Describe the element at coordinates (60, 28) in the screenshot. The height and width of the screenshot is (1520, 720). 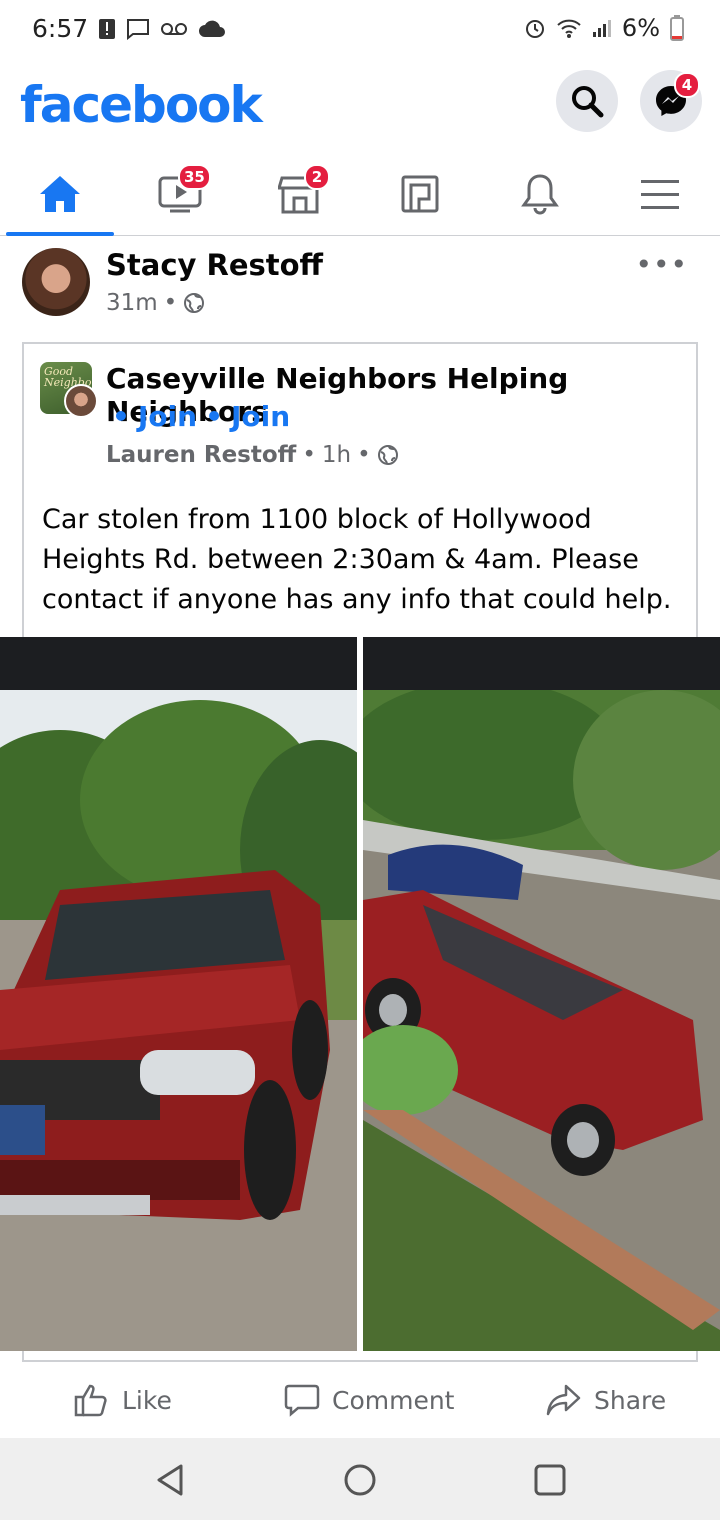
I see `status-time: 6:57` at that location.